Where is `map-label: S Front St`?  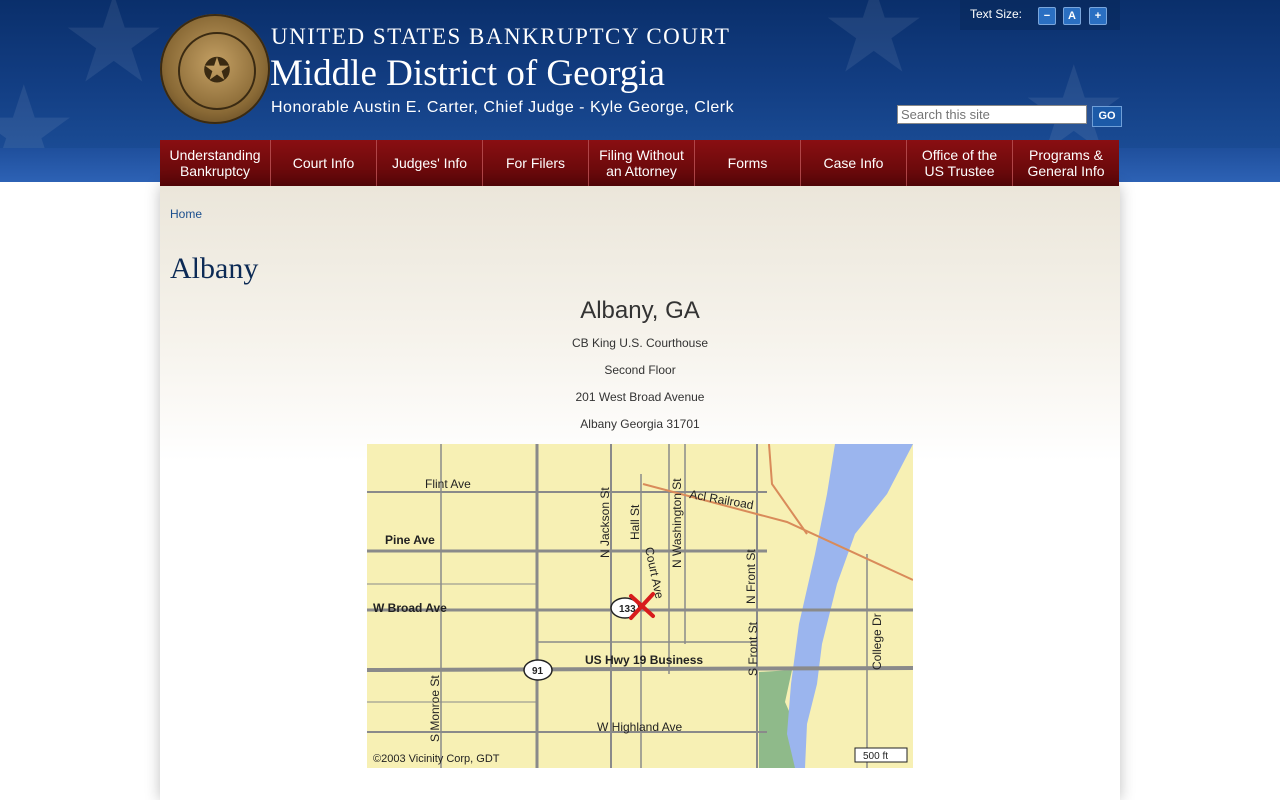 map-label: S Front St is located at coordinates (753, 648).